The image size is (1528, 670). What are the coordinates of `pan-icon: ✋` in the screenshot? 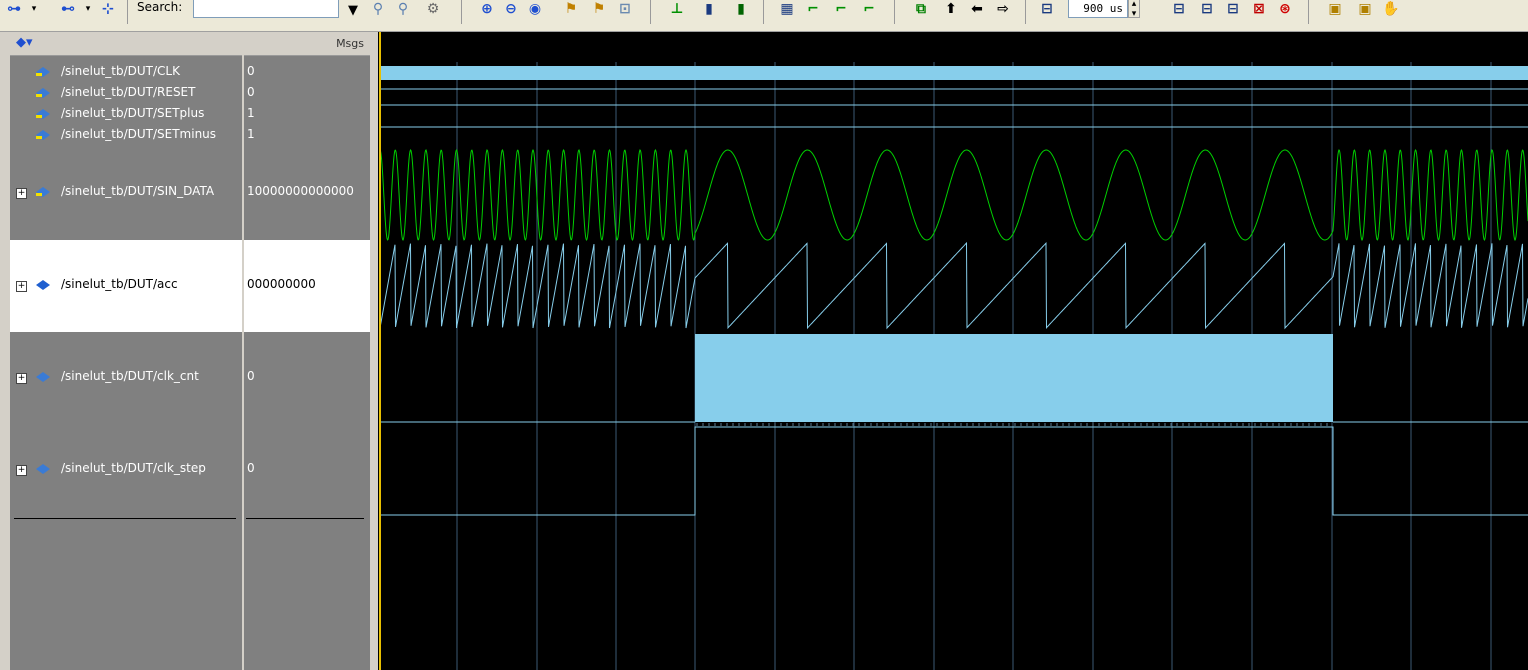 It's located at (1391, 10).